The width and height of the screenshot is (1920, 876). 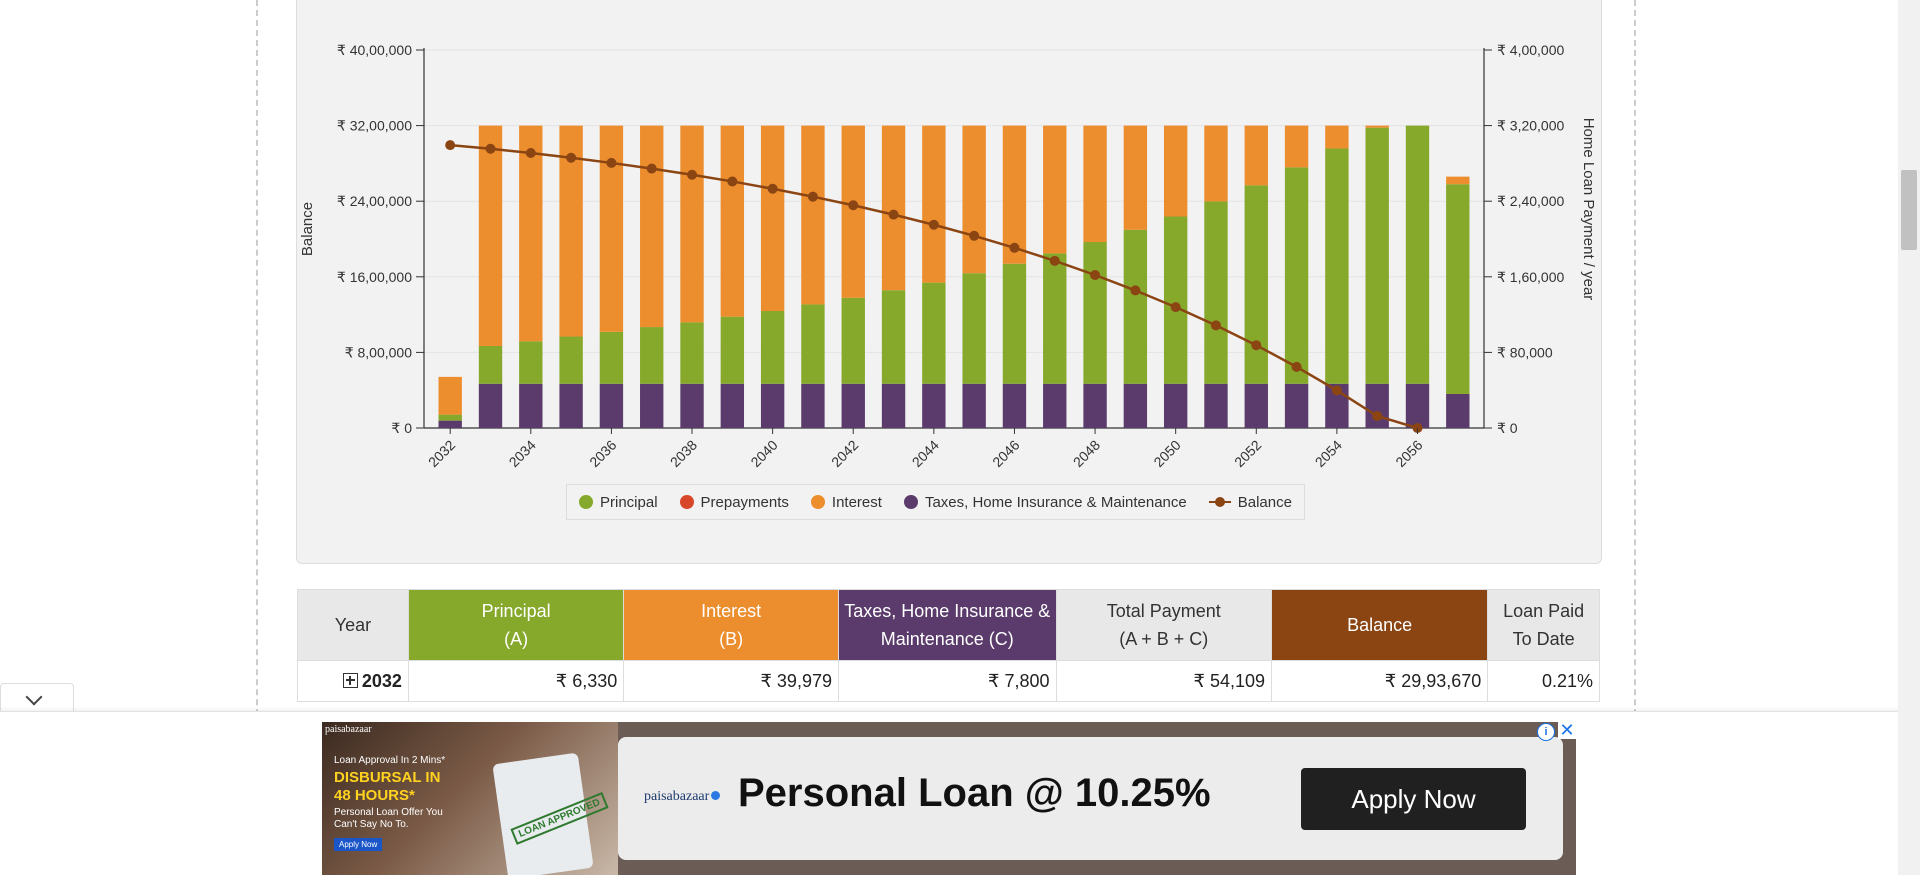 I want to click on legend-label: Taxes, Home Insurance & Maintenance, so click(x=1055, y=502).